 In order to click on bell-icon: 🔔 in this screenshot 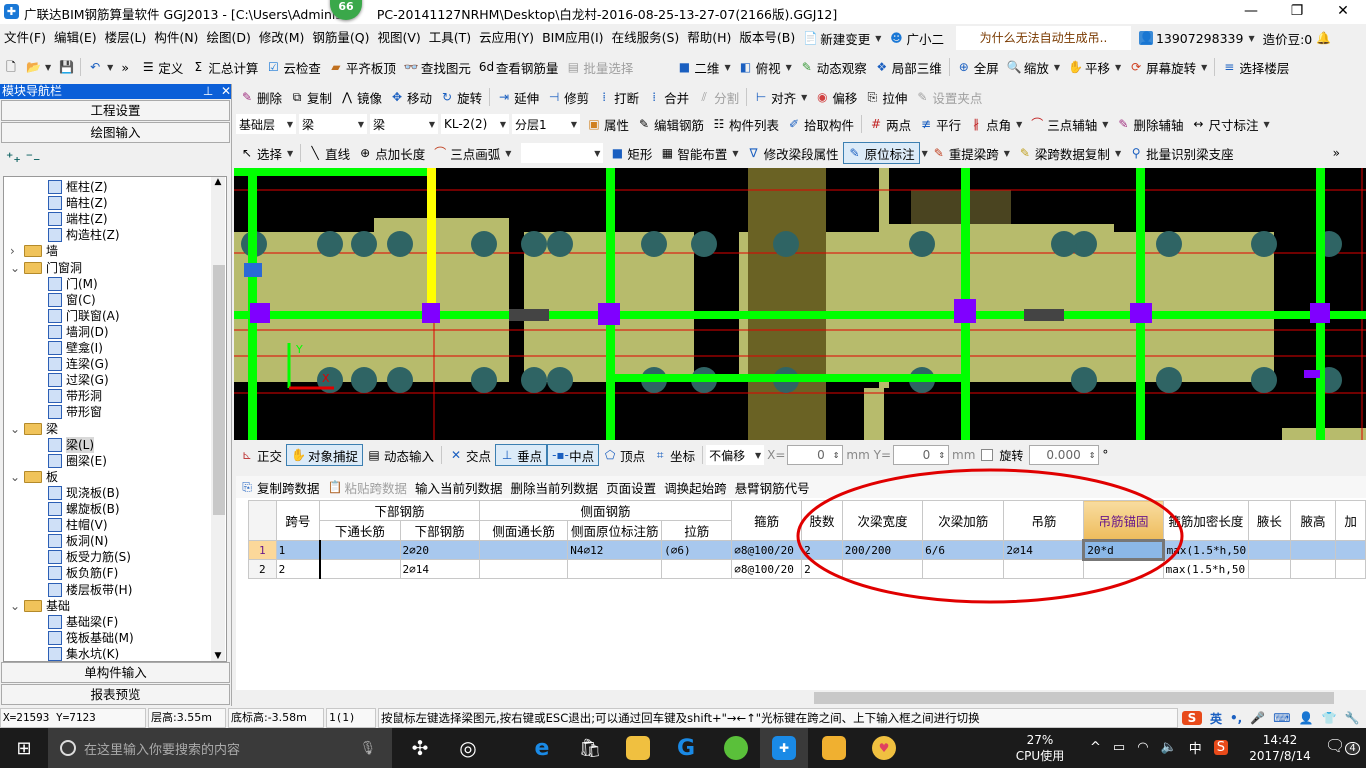, I will do `click(1323, 38)`.